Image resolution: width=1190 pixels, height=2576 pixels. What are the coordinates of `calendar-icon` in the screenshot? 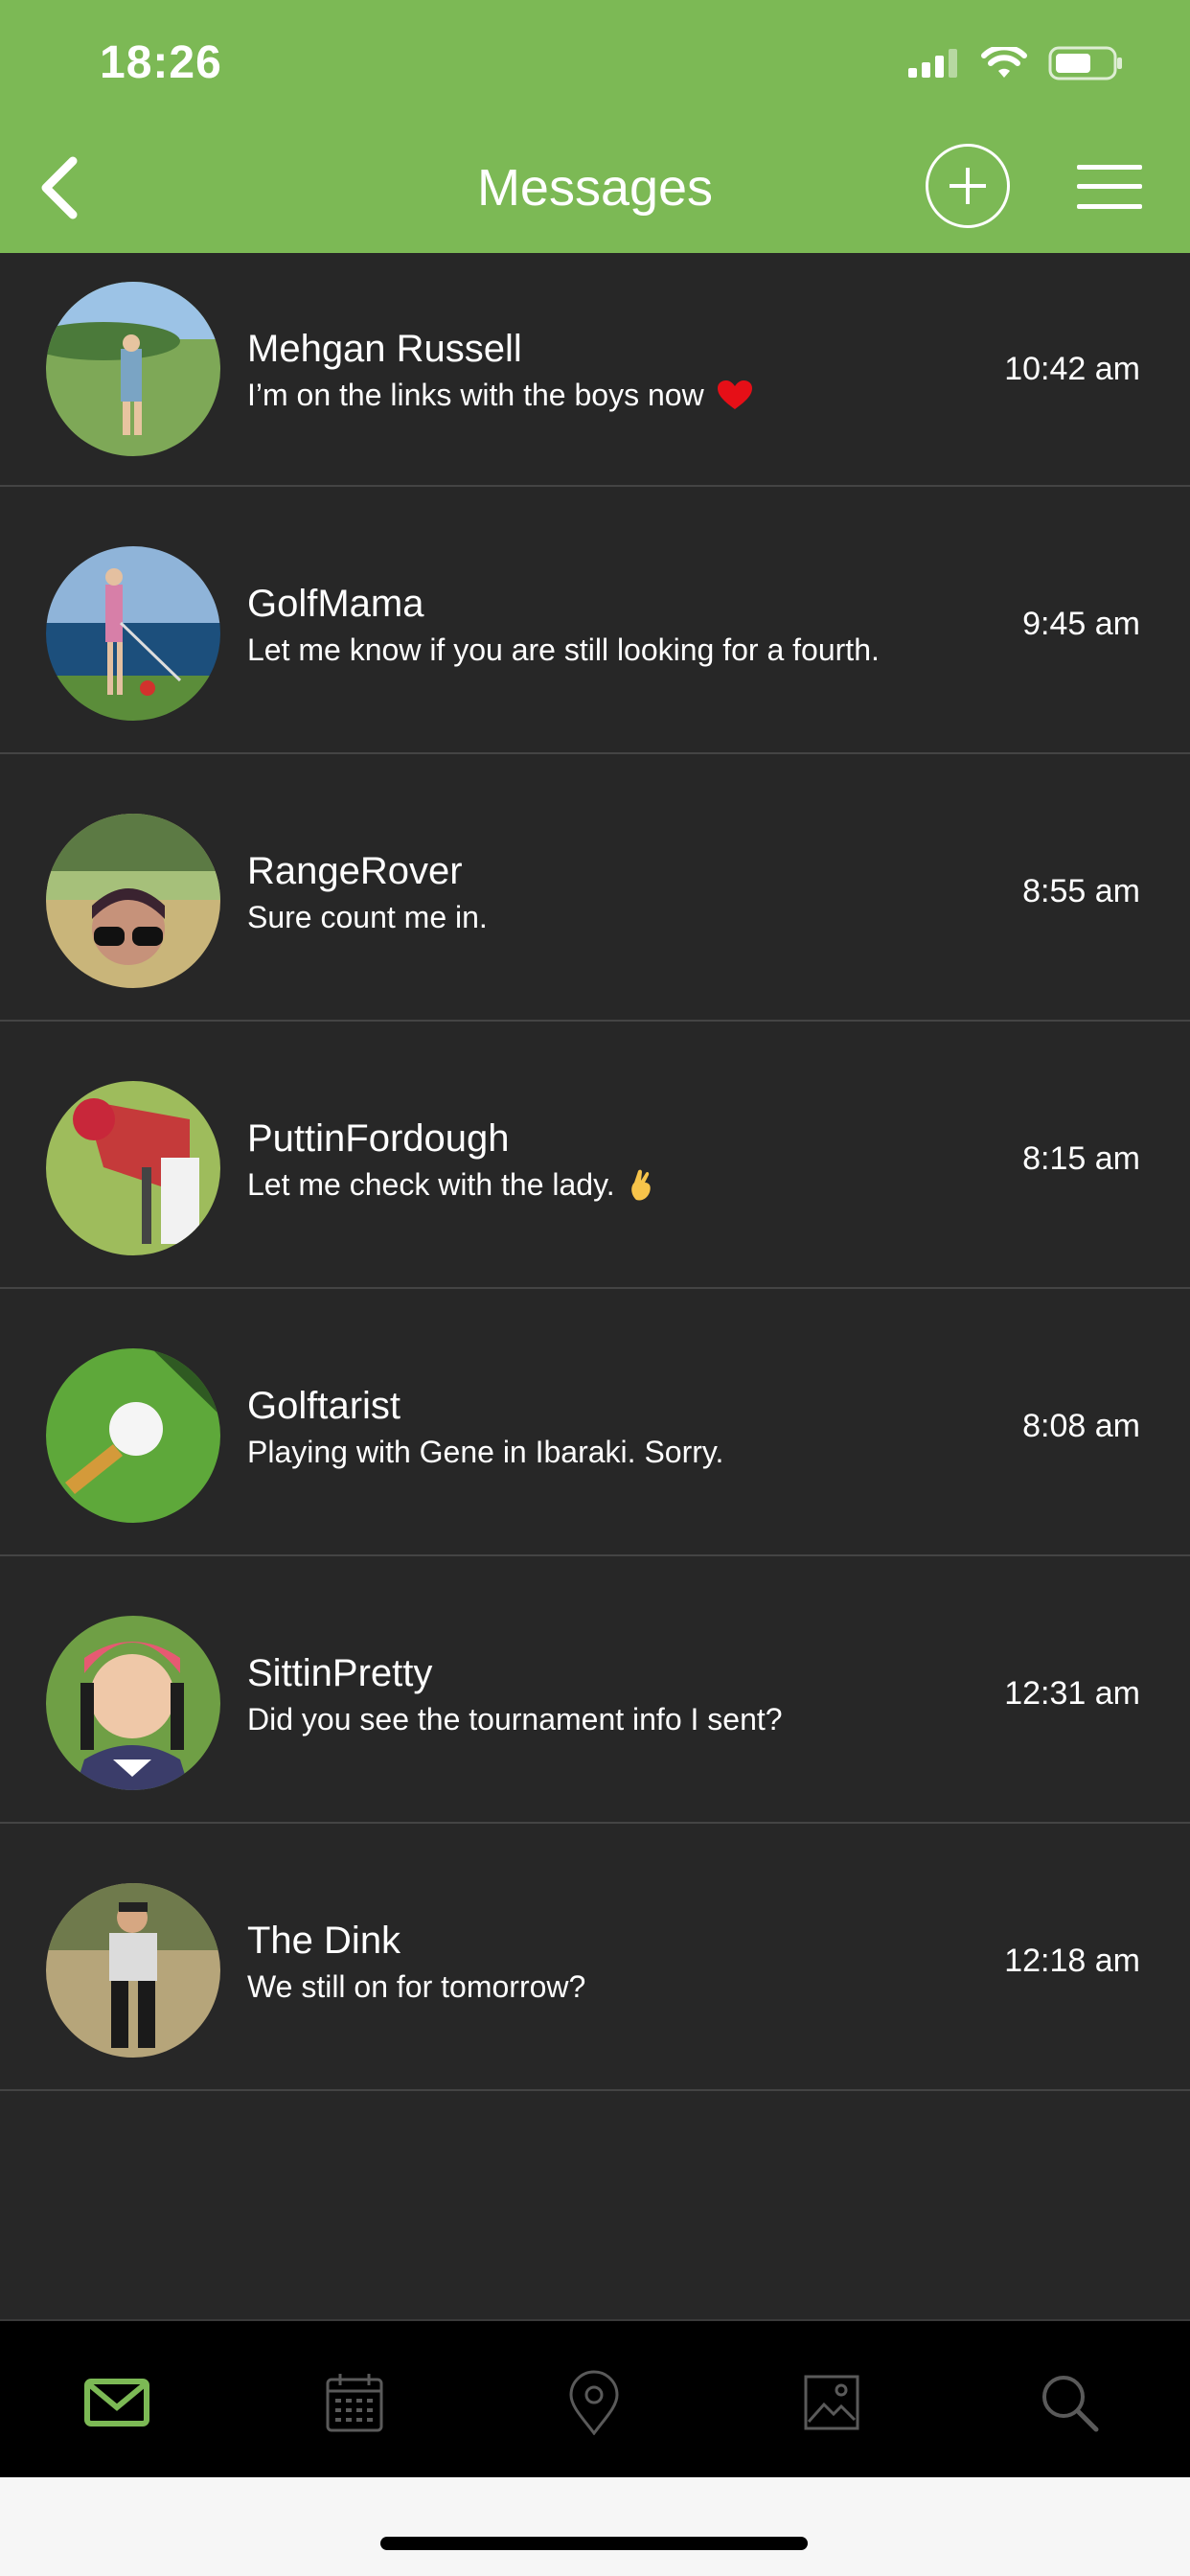 It's located at (355, 2403).